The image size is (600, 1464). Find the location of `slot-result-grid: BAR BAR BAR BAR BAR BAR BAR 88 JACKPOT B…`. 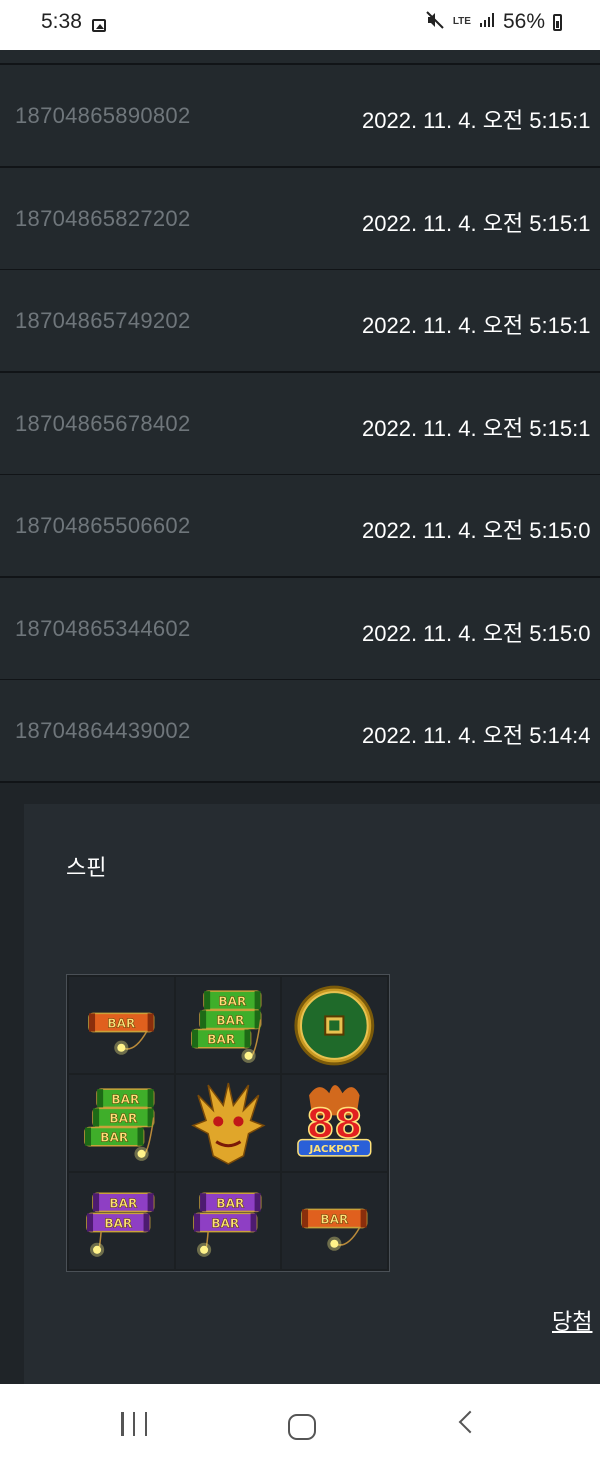

slot-result-grid: BAR BAR BAR BAR BAR BAR BAR 88 JACKPOT B… is located at coordinates (228, 1123).